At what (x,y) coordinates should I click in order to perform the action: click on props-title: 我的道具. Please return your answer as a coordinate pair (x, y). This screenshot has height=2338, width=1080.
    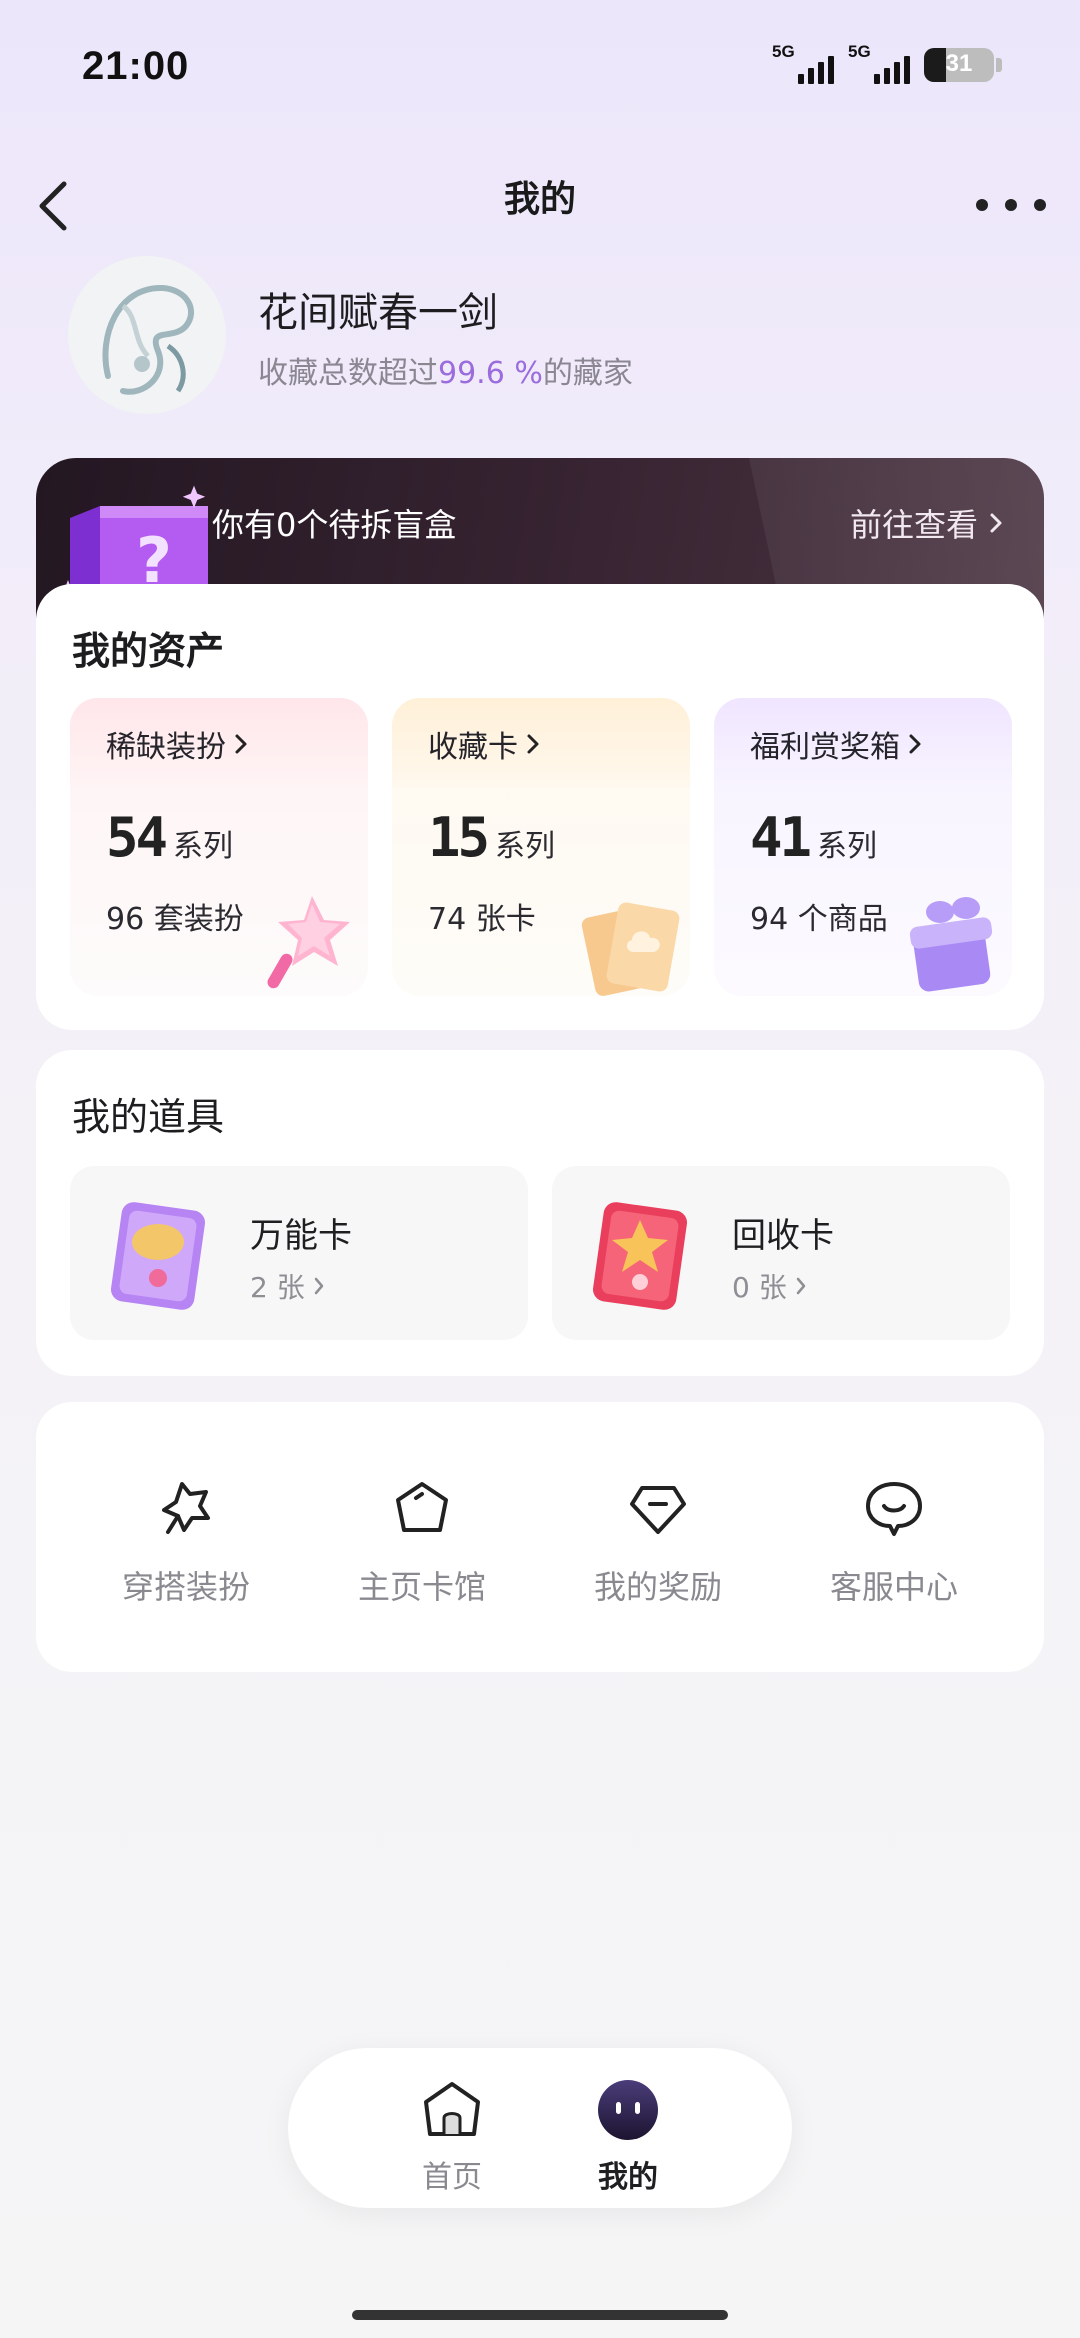
    Looking at the image, I should click on (148, 1117).